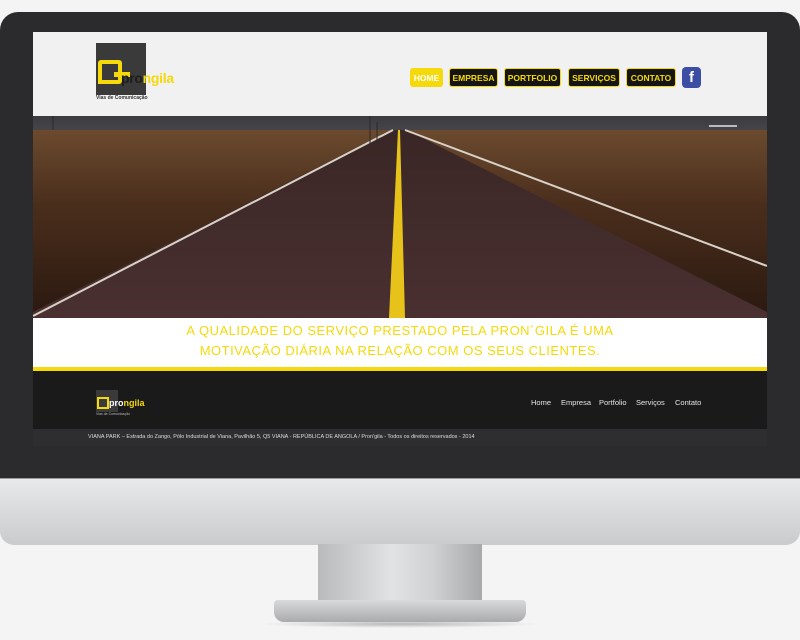  What do you see at coordinates (426, 77) in the screenshot?
I see `nav-home: HOME` at bounding box center [426, 77].